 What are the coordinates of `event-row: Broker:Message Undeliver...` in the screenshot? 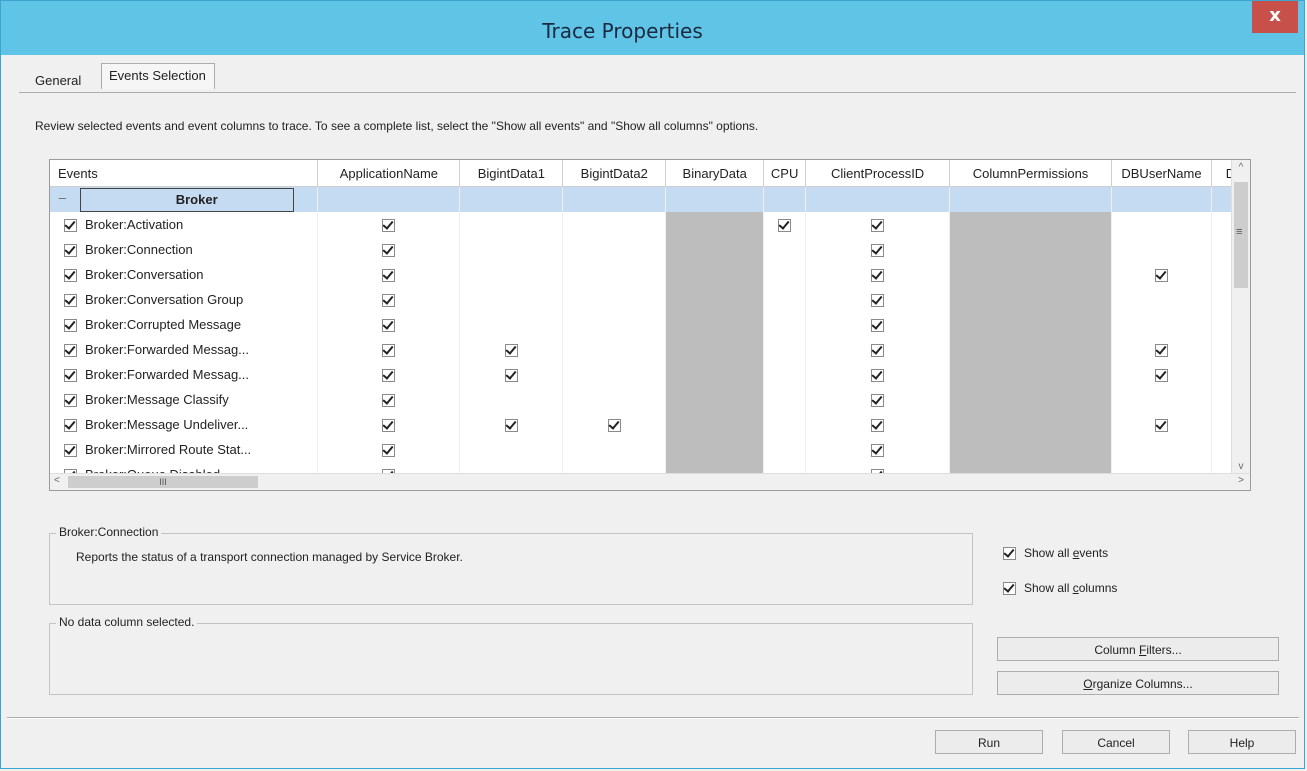 It's located at (650, 424).